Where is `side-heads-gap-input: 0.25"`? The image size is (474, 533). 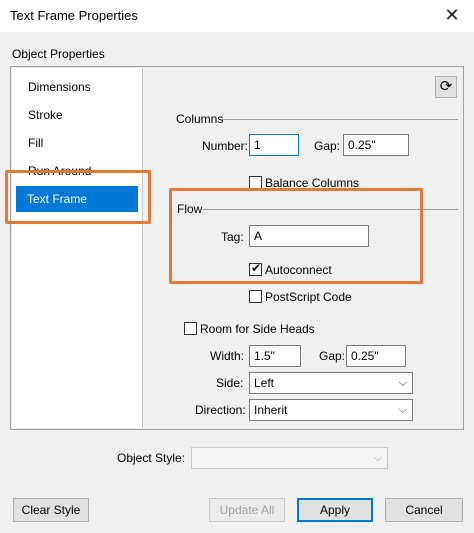 side-heads-gap-input: 0.25" is located at coordinates (376, 356).